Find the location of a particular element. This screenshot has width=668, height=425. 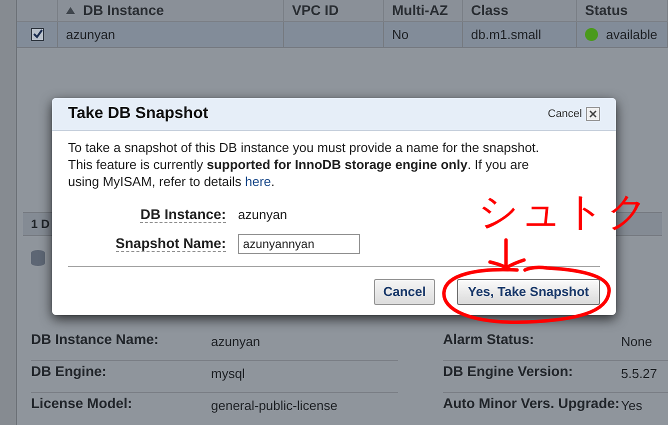

table-cell-text: azunyan is located at coordinates (91, 35).